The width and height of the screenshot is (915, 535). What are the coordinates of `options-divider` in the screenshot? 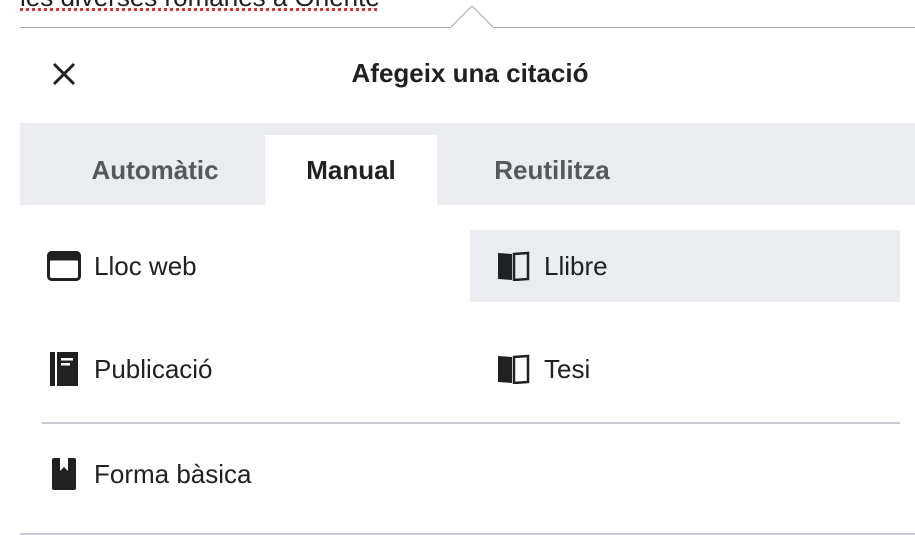 It's located at (471, 423).